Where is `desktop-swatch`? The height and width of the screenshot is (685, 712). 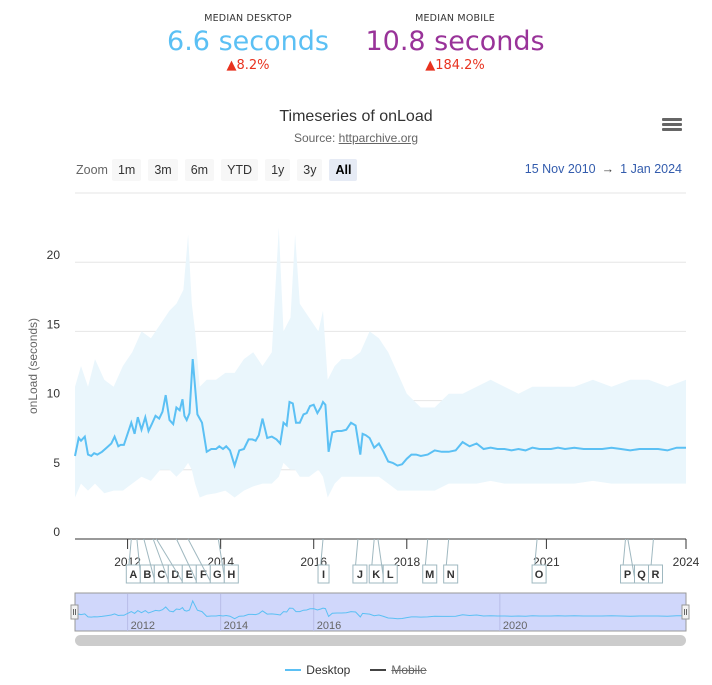 desktop-swatch is located at coordinates (293, 670).